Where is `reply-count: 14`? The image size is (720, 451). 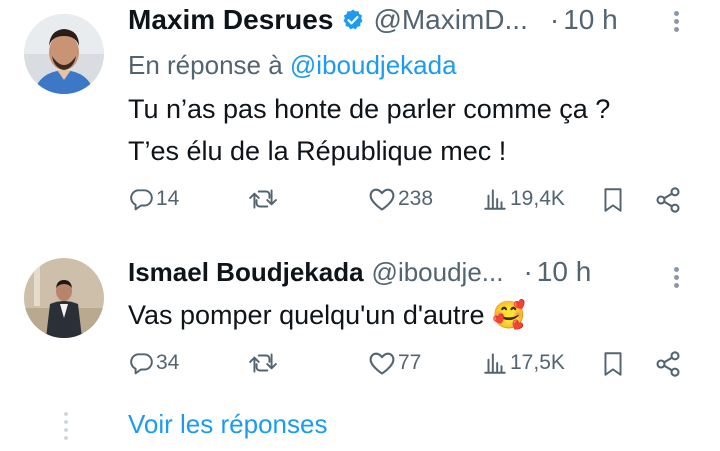 reply-count: 14 is located at coordinates (168, 198).